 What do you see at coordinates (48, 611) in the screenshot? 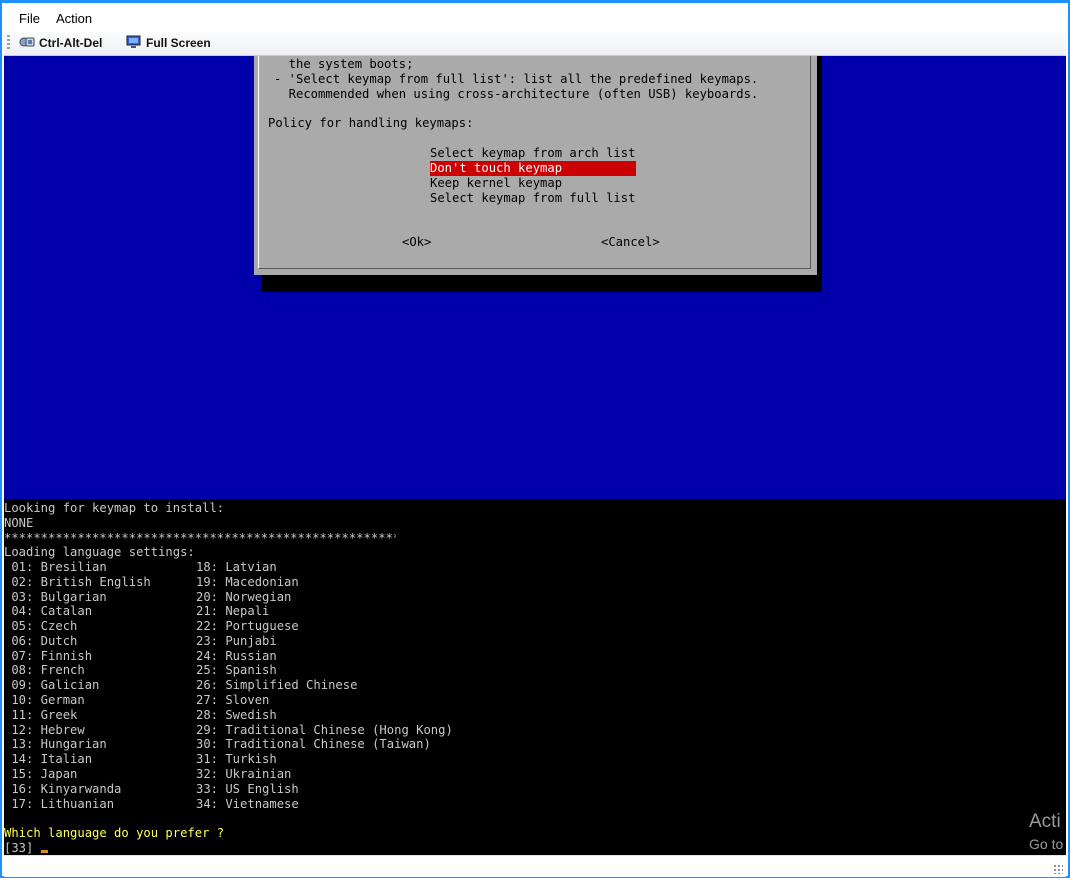
I see `language-item: 04: Catalan` at bounding box center [48, 611].